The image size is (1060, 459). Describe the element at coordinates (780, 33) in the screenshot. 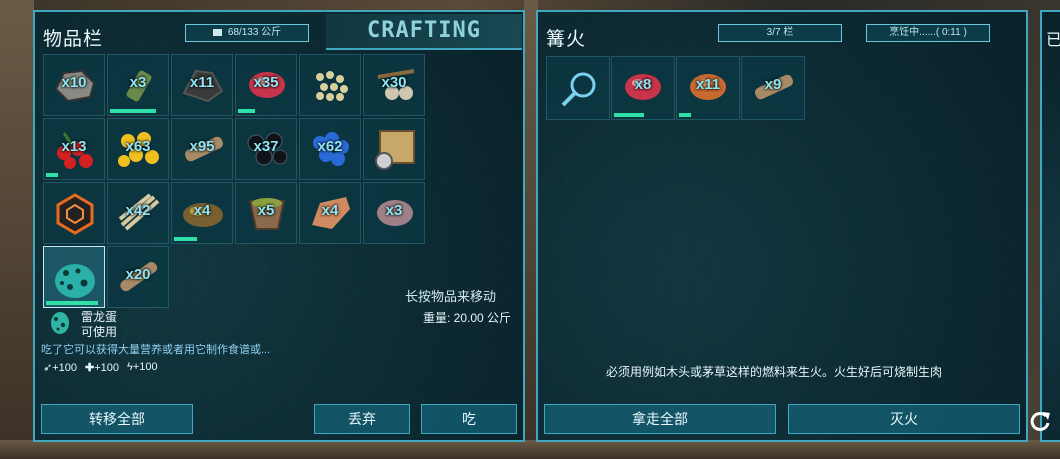

I see `campfire-slots-bar: 3/7 栏` at that location.